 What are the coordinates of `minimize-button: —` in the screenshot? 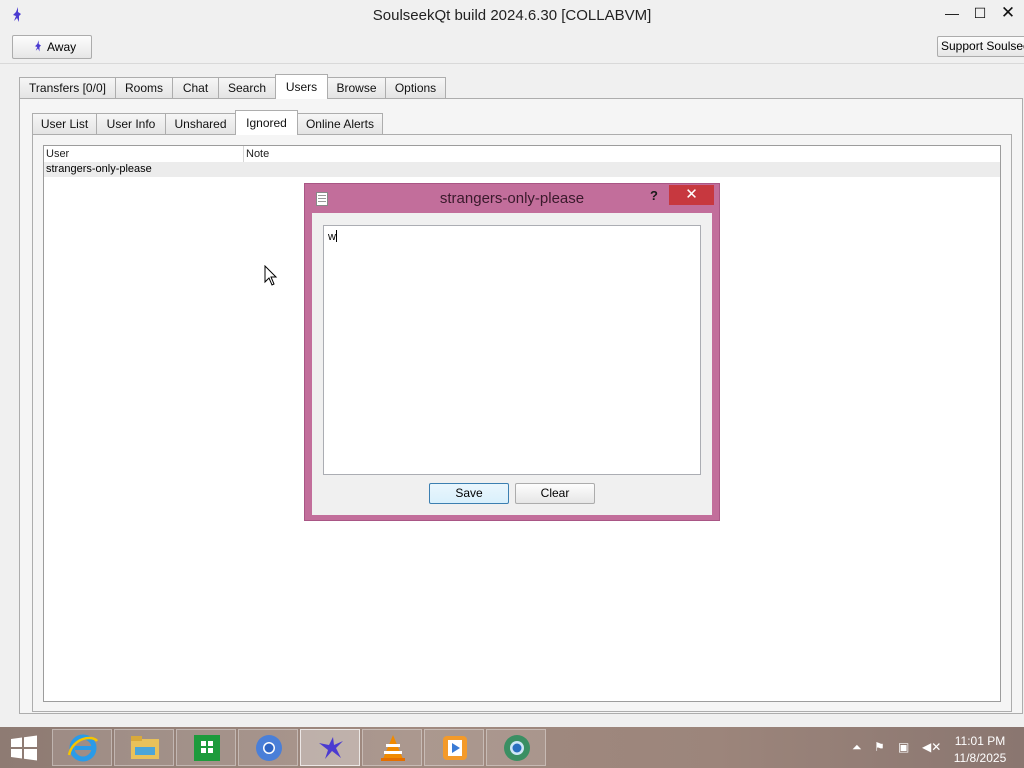 It's located at (952, 13).